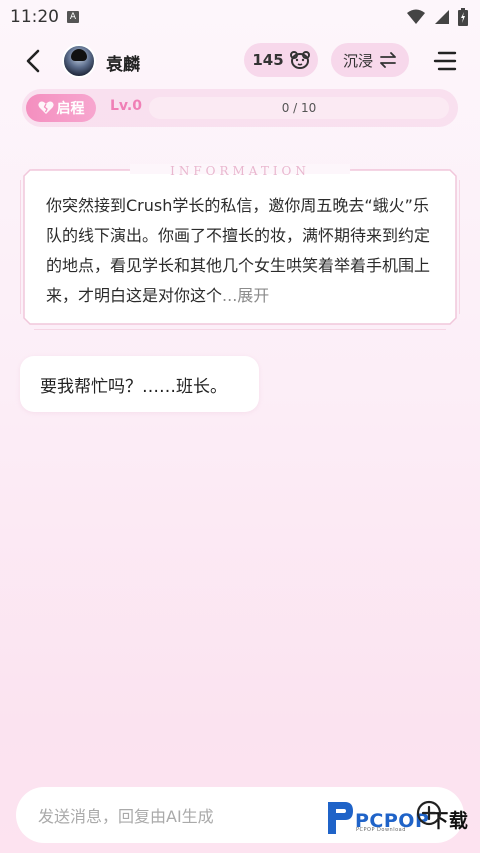 Image resolution: width=480 pixels, height=853 pixels. Describe the element at coordinates (381, 830) in the screenshot. I see `watermark-subtitle: PCPOP Download` at that location.